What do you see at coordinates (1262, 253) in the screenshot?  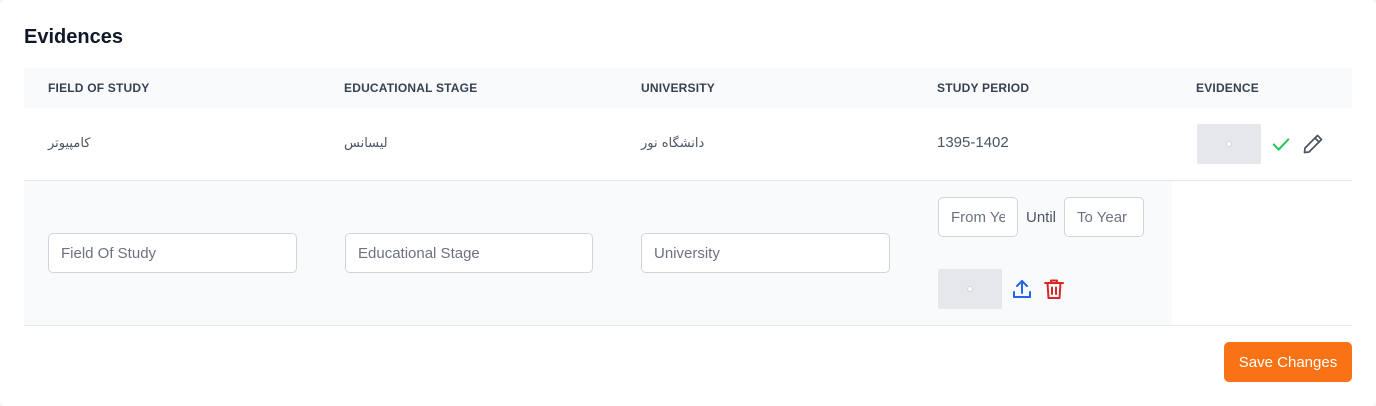 I see `new-row-empty-cell` at bounding box center [1262, 253].